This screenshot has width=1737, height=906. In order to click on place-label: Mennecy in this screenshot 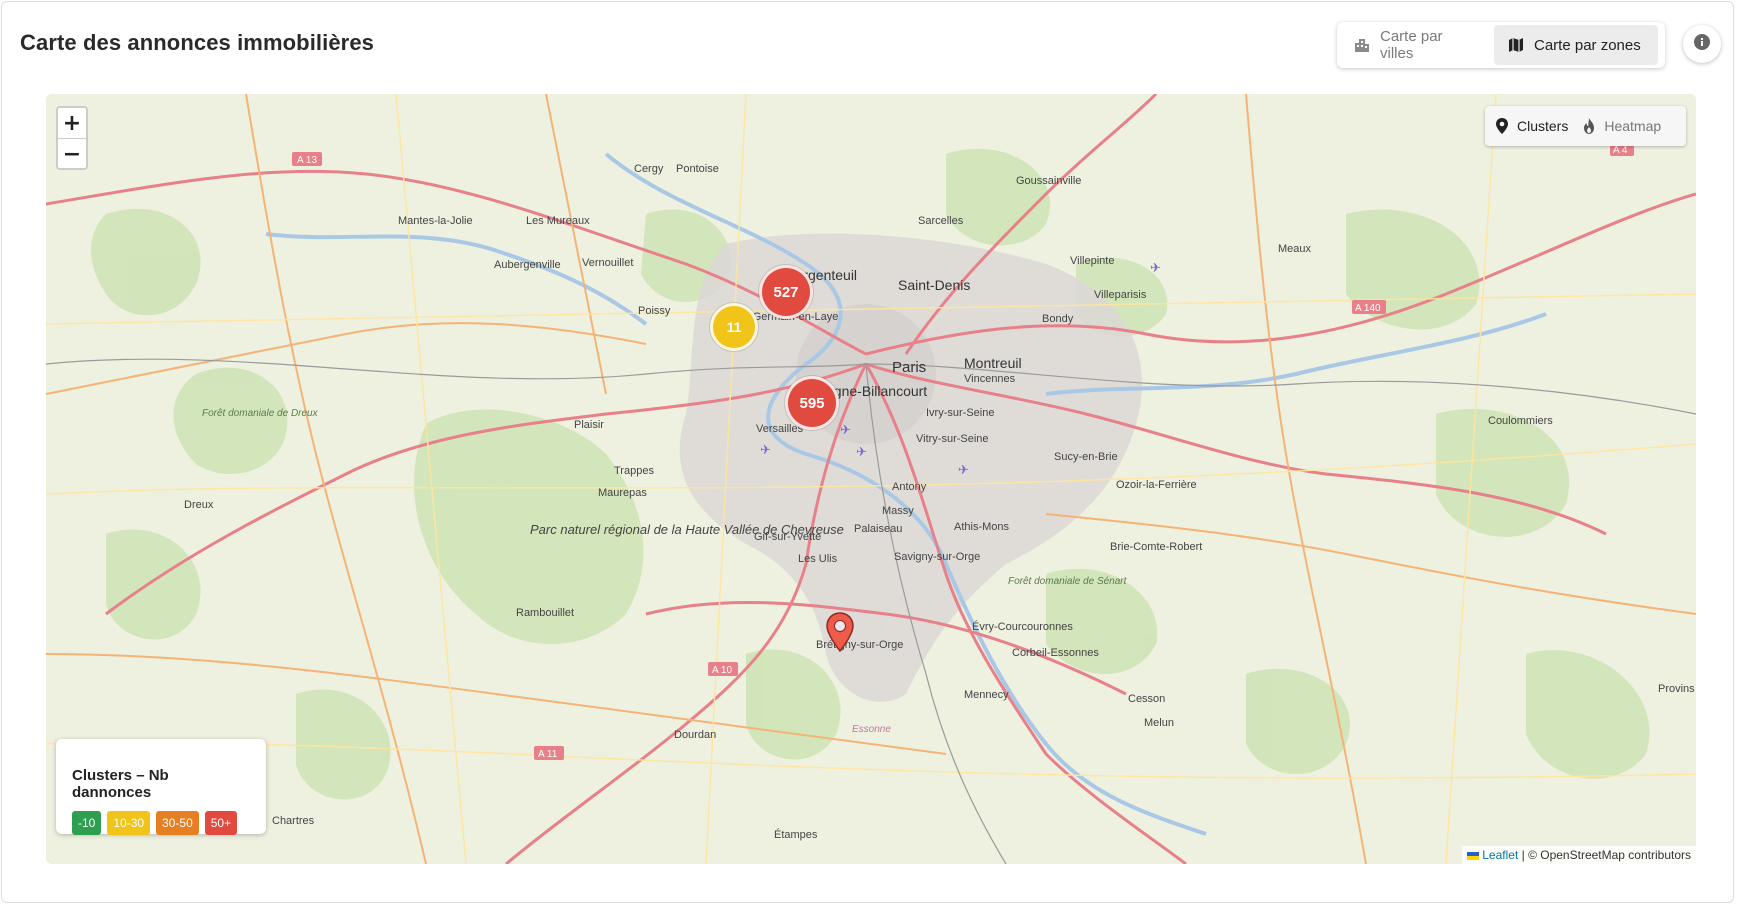, I will do `click(986, 695)`.